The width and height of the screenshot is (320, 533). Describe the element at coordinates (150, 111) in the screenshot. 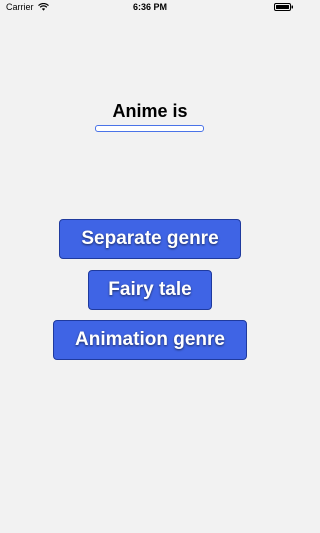

I see `question-title: Anime is` at that location.